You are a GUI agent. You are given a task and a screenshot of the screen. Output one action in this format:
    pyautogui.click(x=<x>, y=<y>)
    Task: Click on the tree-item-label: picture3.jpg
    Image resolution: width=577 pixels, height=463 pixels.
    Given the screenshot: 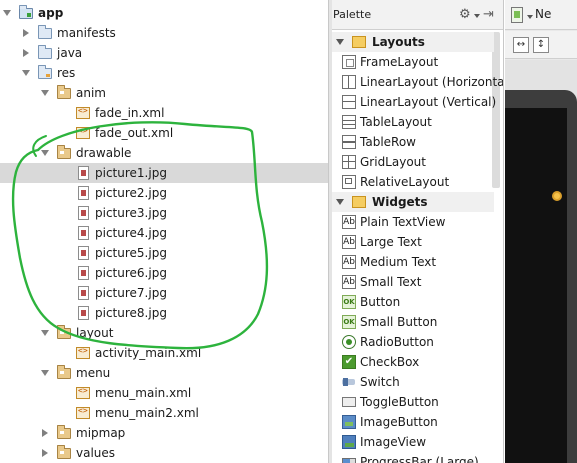 What is the action you would take?
    pyautogui.click(x=131, y=213)
    